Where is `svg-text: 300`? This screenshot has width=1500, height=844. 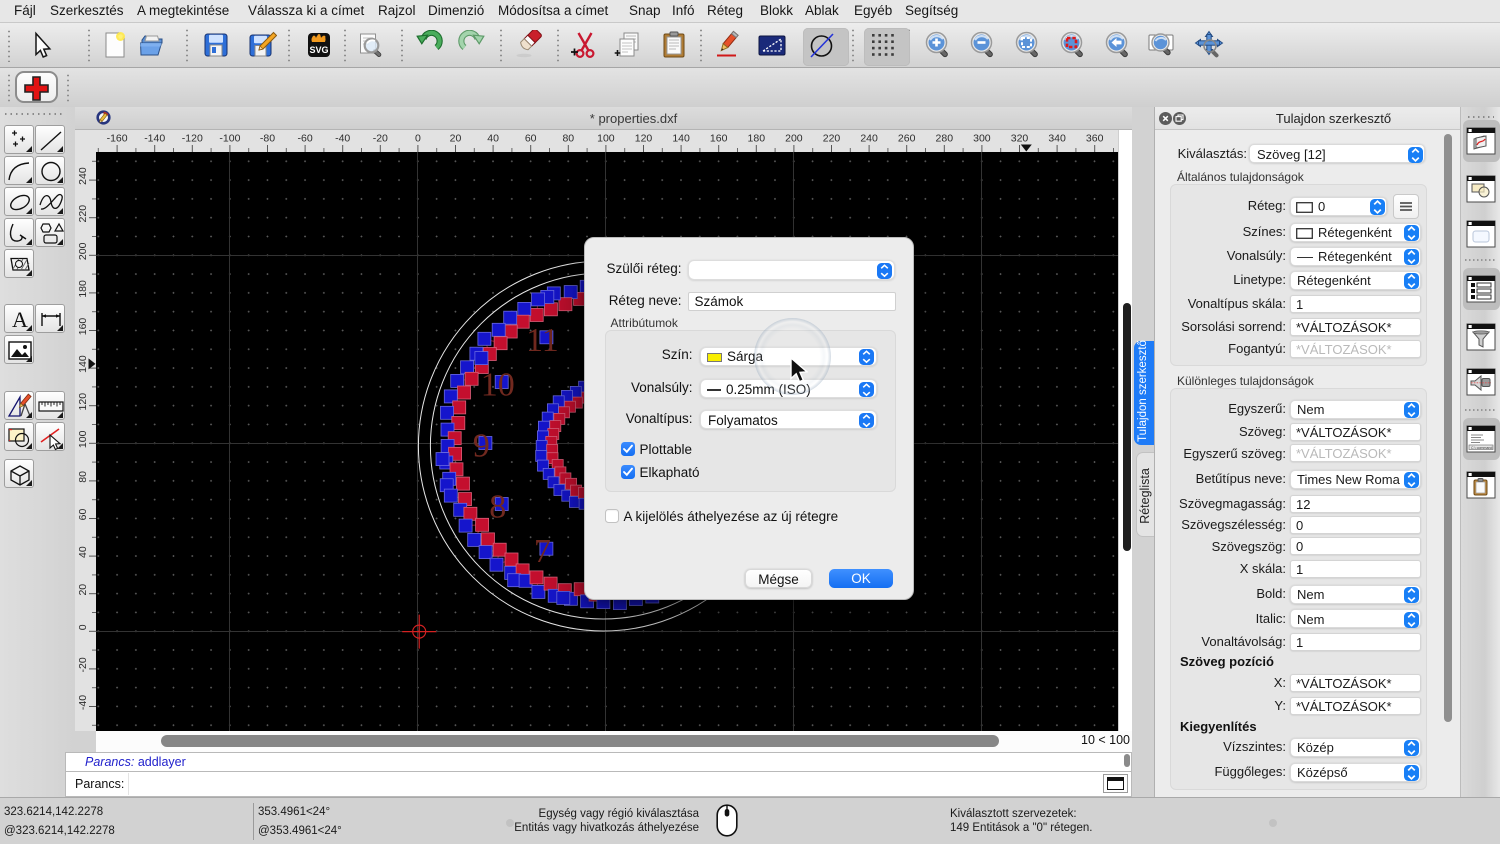
svg-text: 300 is located at coordinates (982, 139).